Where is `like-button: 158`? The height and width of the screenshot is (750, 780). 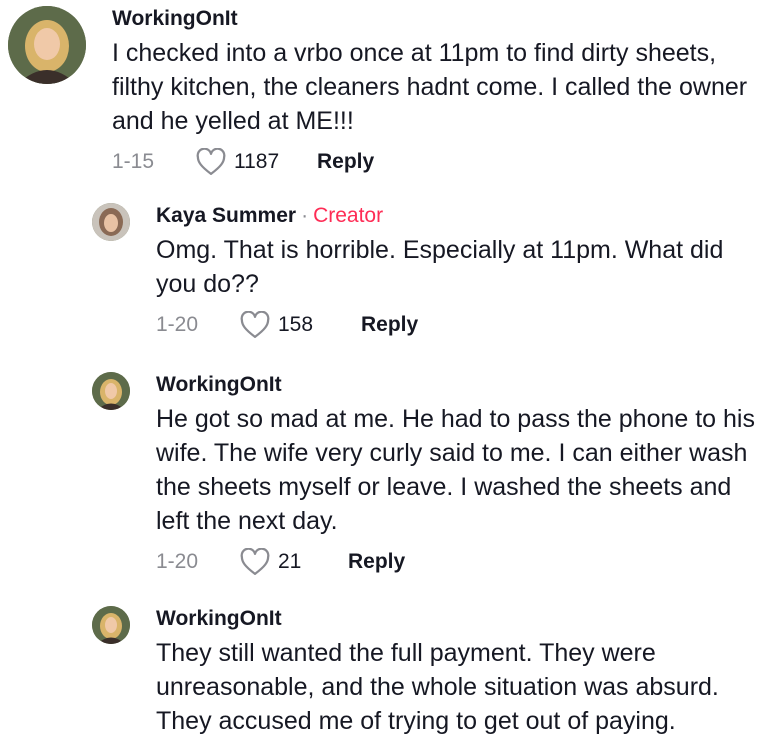
like-button: 158 is located at coordinates (300, 325).